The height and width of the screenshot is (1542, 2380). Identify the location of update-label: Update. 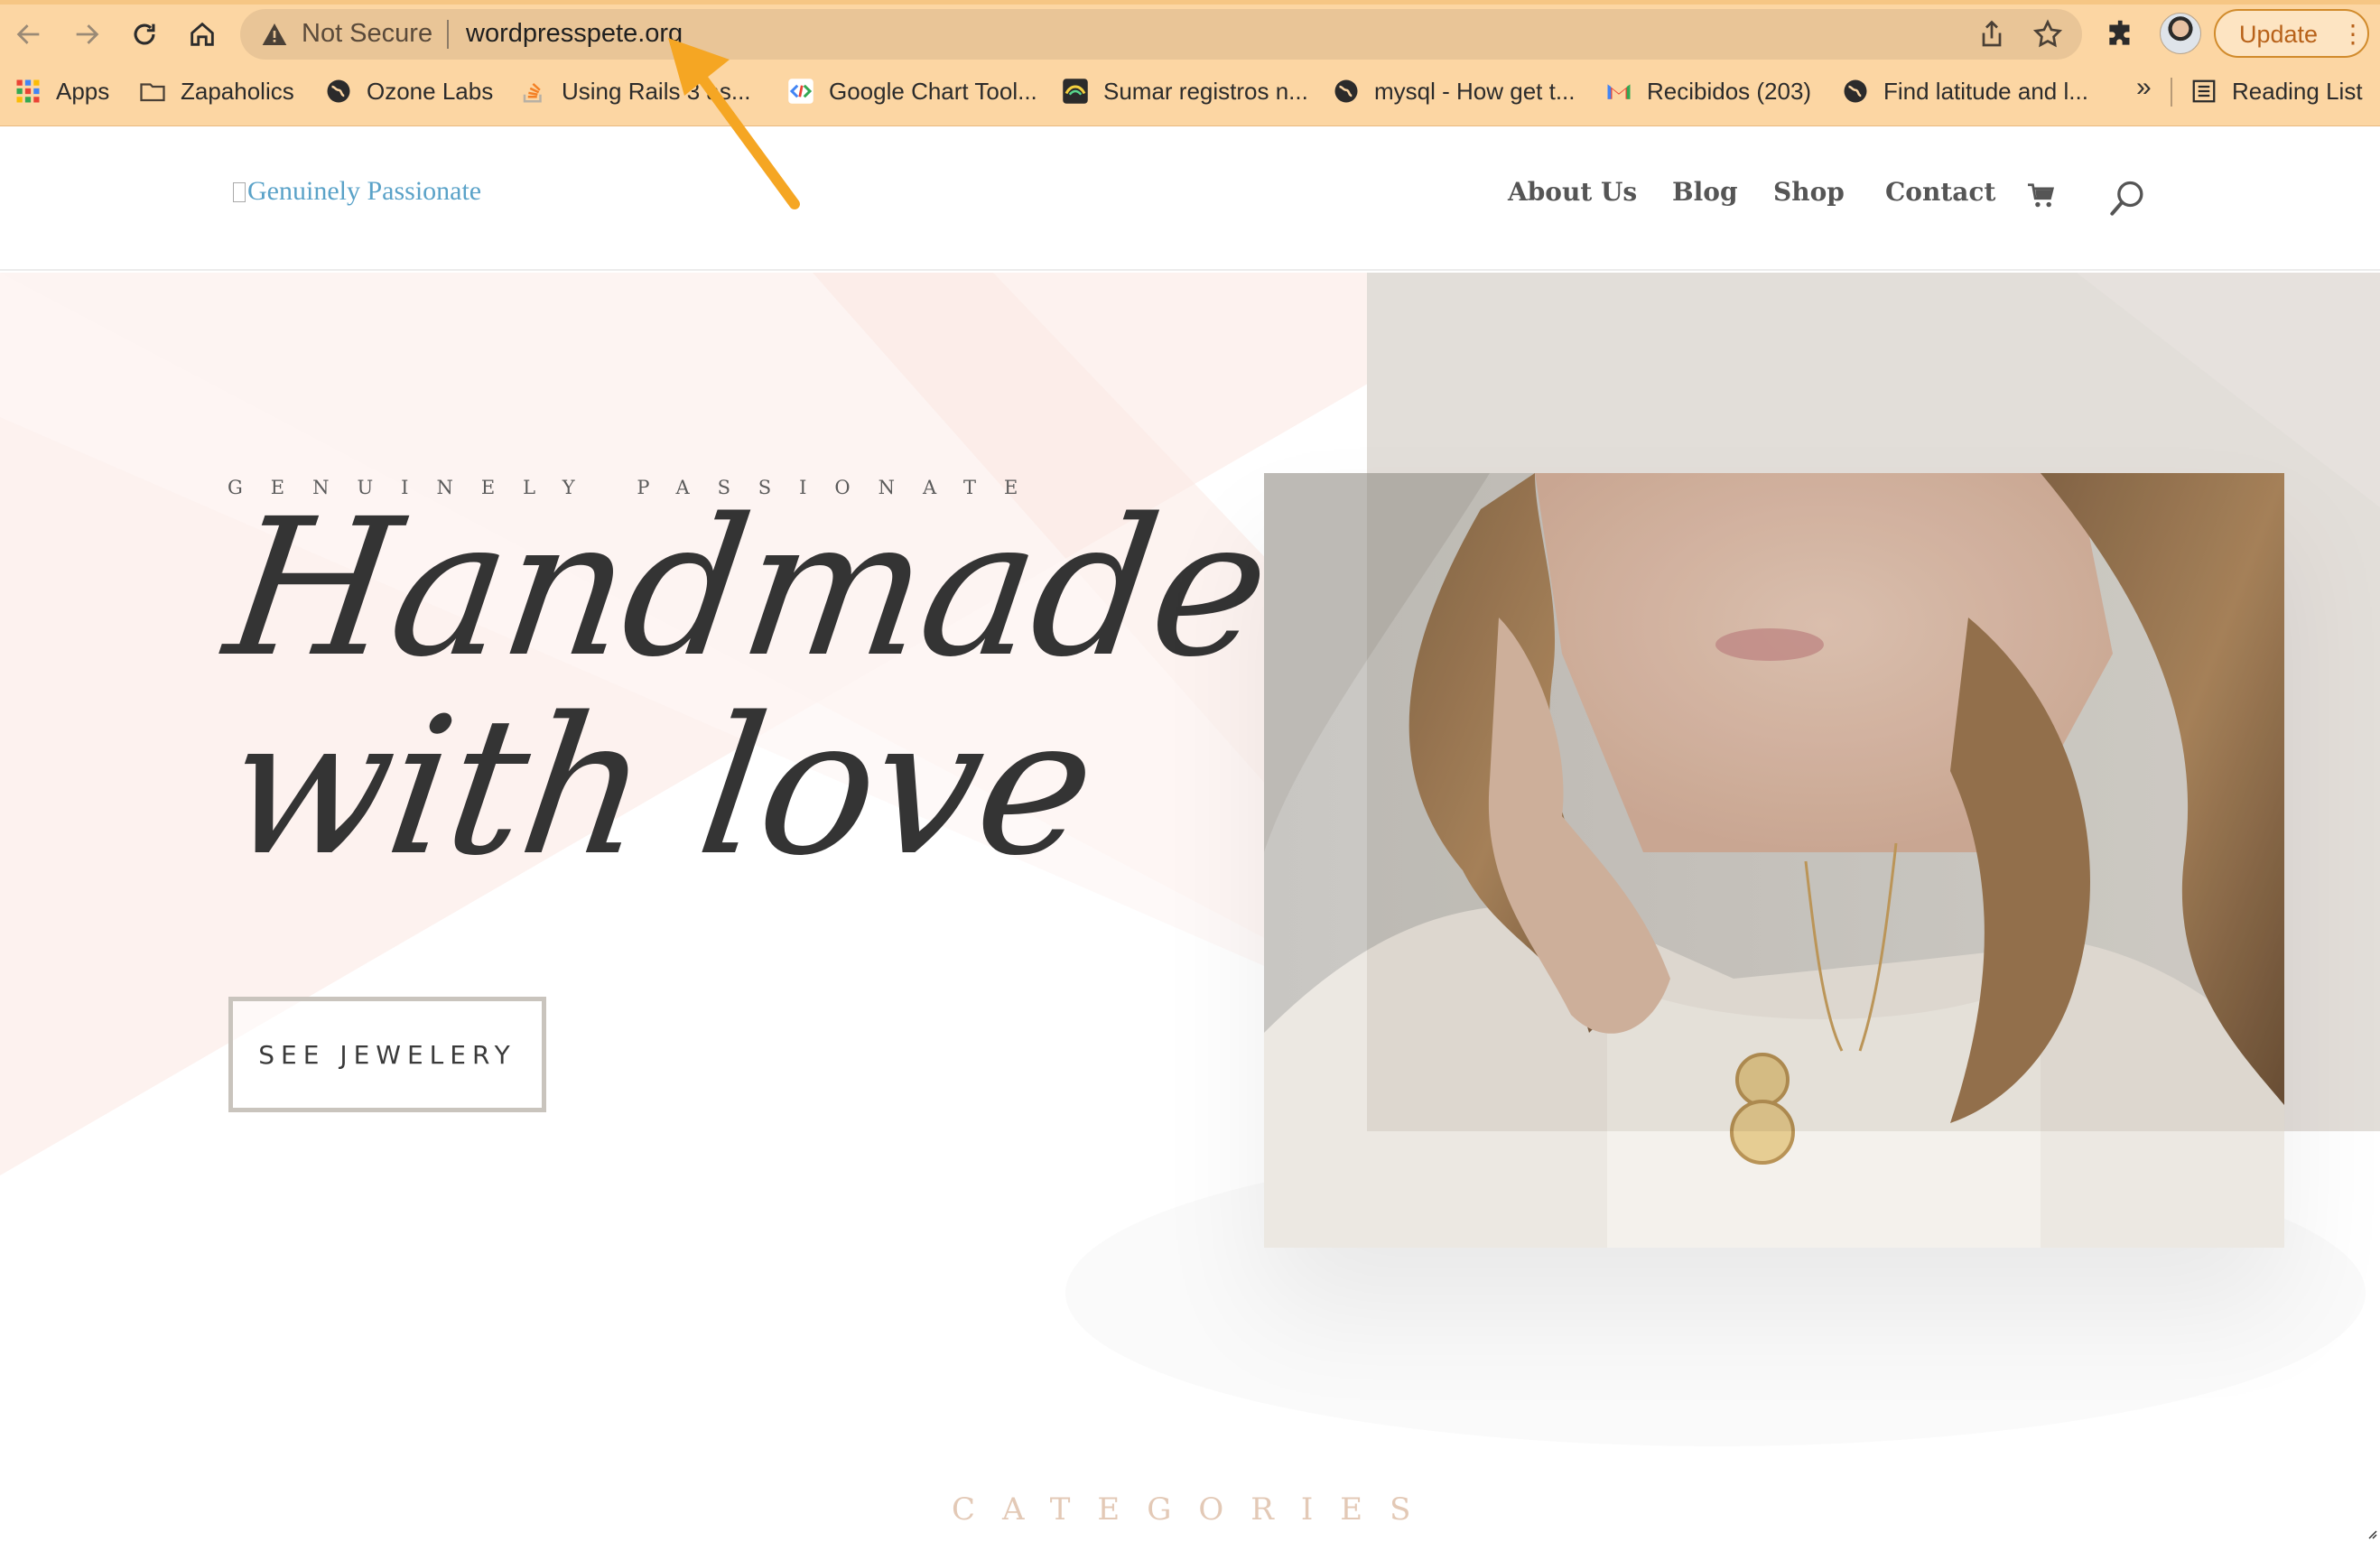
(2279, 34).